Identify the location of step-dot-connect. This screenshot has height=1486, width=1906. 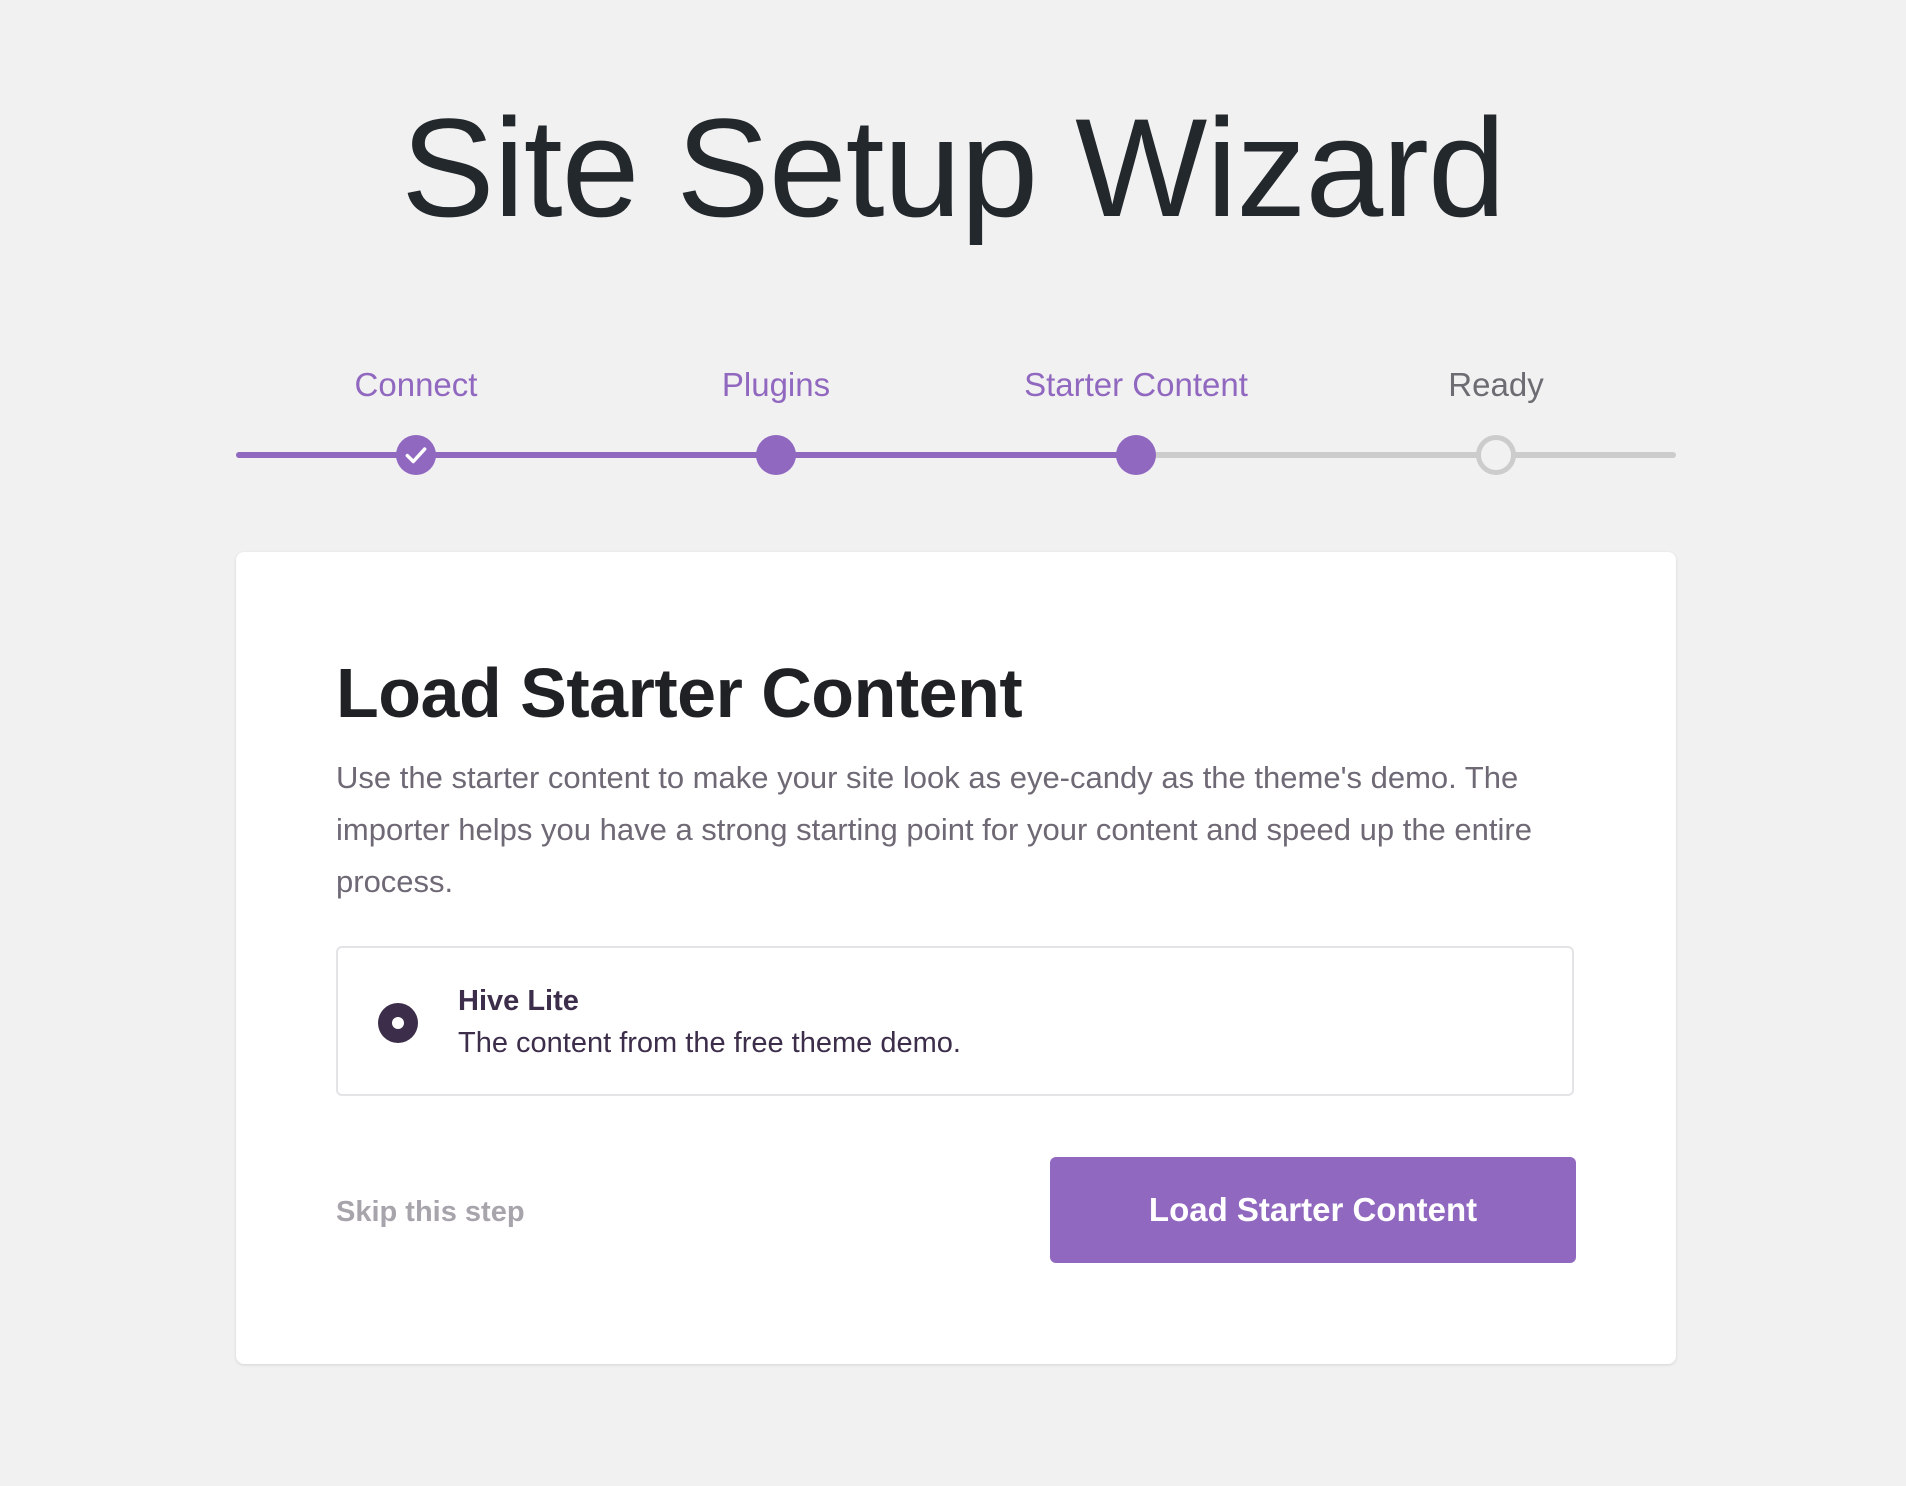
(416, 455).